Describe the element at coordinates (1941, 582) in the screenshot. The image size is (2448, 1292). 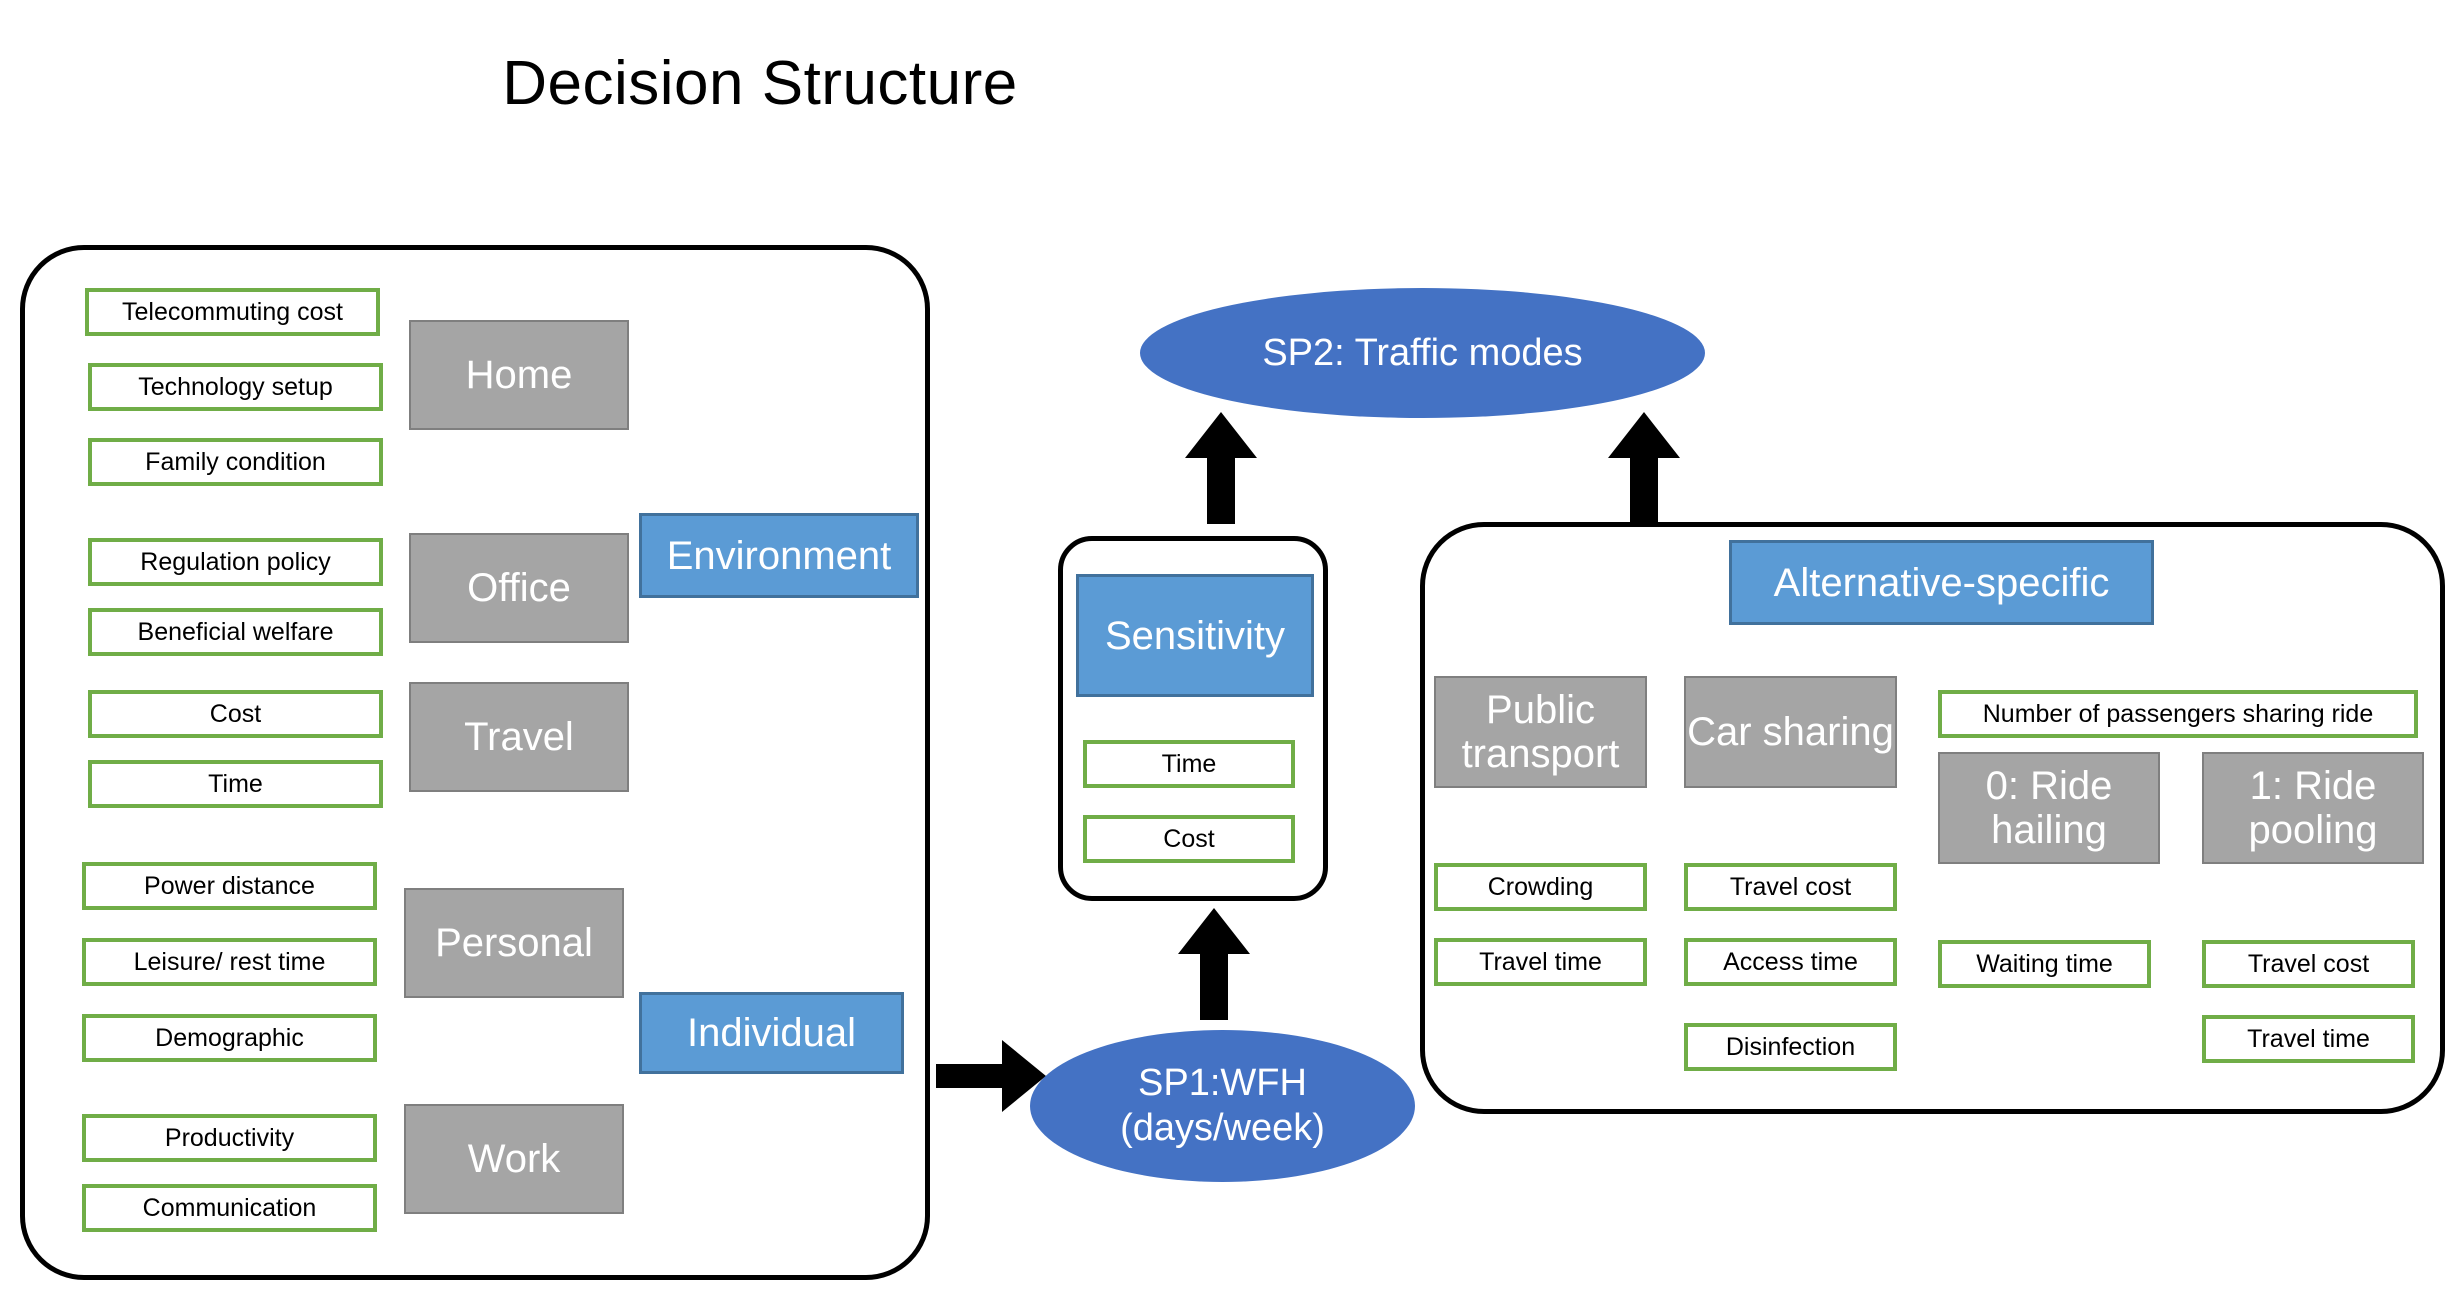
I see `header-alternative-specific: Alternative-specific` at that location.